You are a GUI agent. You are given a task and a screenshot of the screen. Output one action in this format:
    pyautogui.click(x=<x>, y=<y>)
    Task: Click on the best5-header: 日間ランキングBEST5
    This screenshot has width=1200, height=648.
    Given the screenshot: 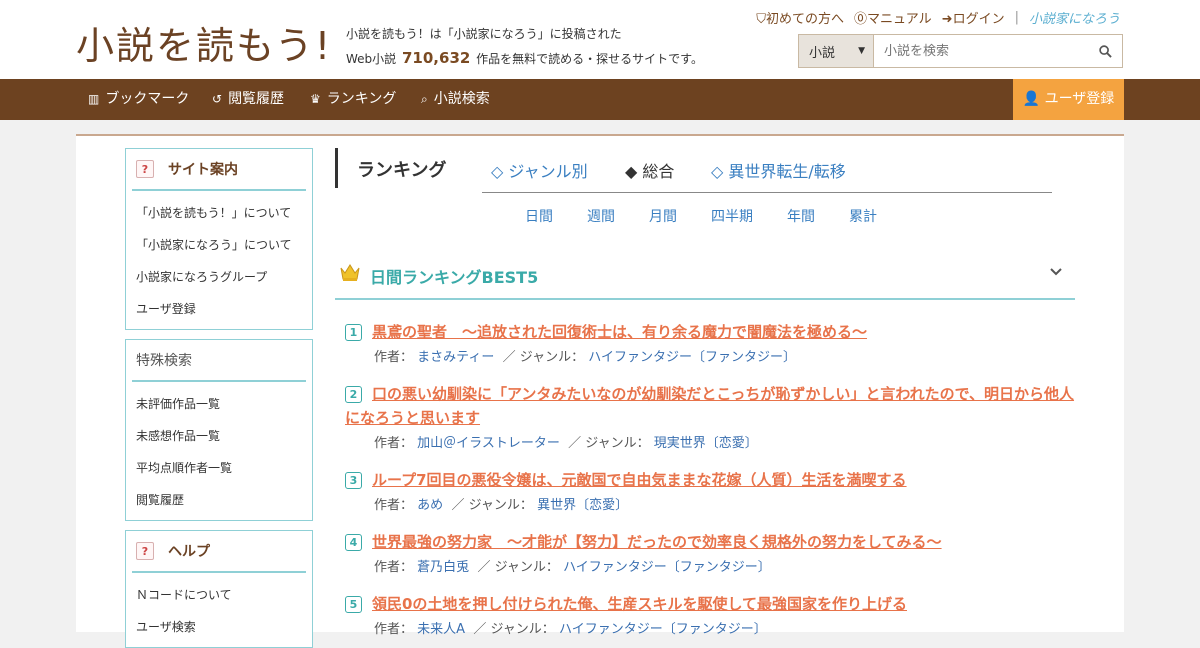 What is the action you would take?
    pyautogui.click(x=705, y=274)
    